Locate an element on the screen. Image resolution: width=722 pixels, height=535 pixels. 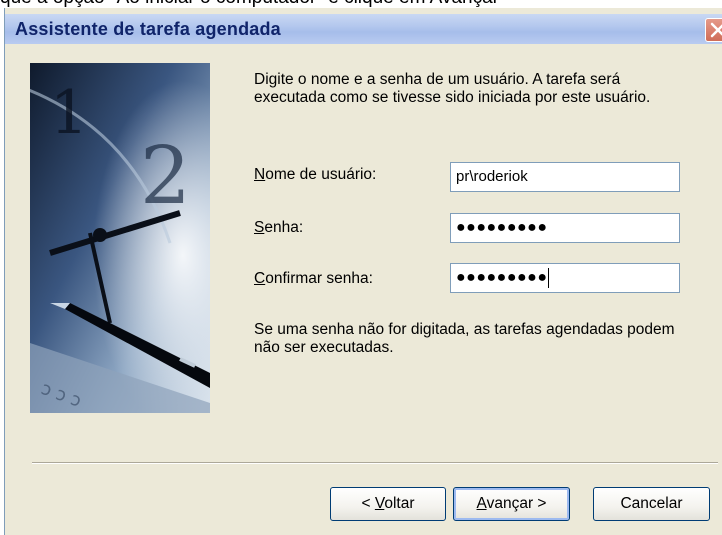
back-label: oltar is located at coordinates (399, 503).